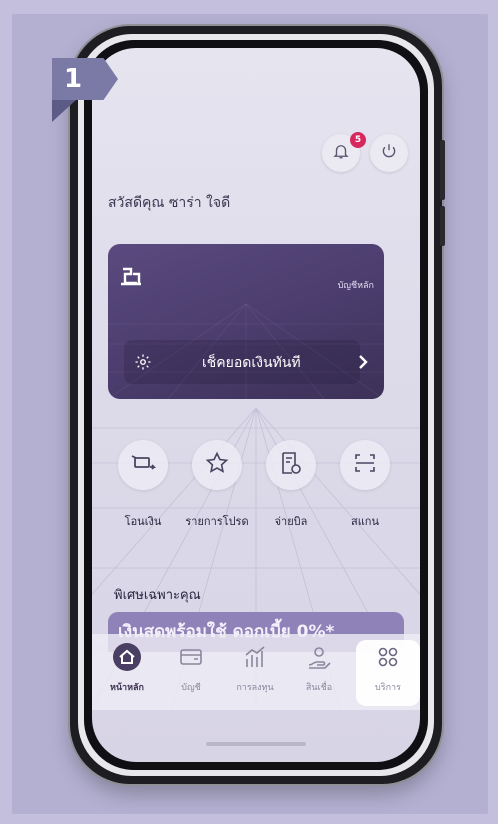 The image size is (498, 824). I want to click on step-number: 1, so click(73, 79).